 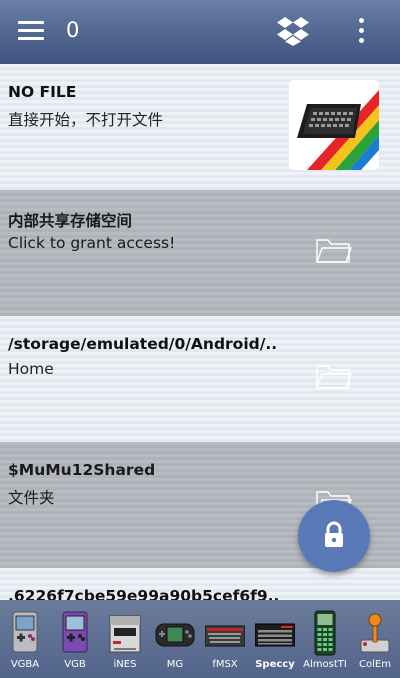 What do you see at coordinates (31, 369) in the screenshot?
I see `list-item-subtitle: Home` at bounding box center [31, 369].